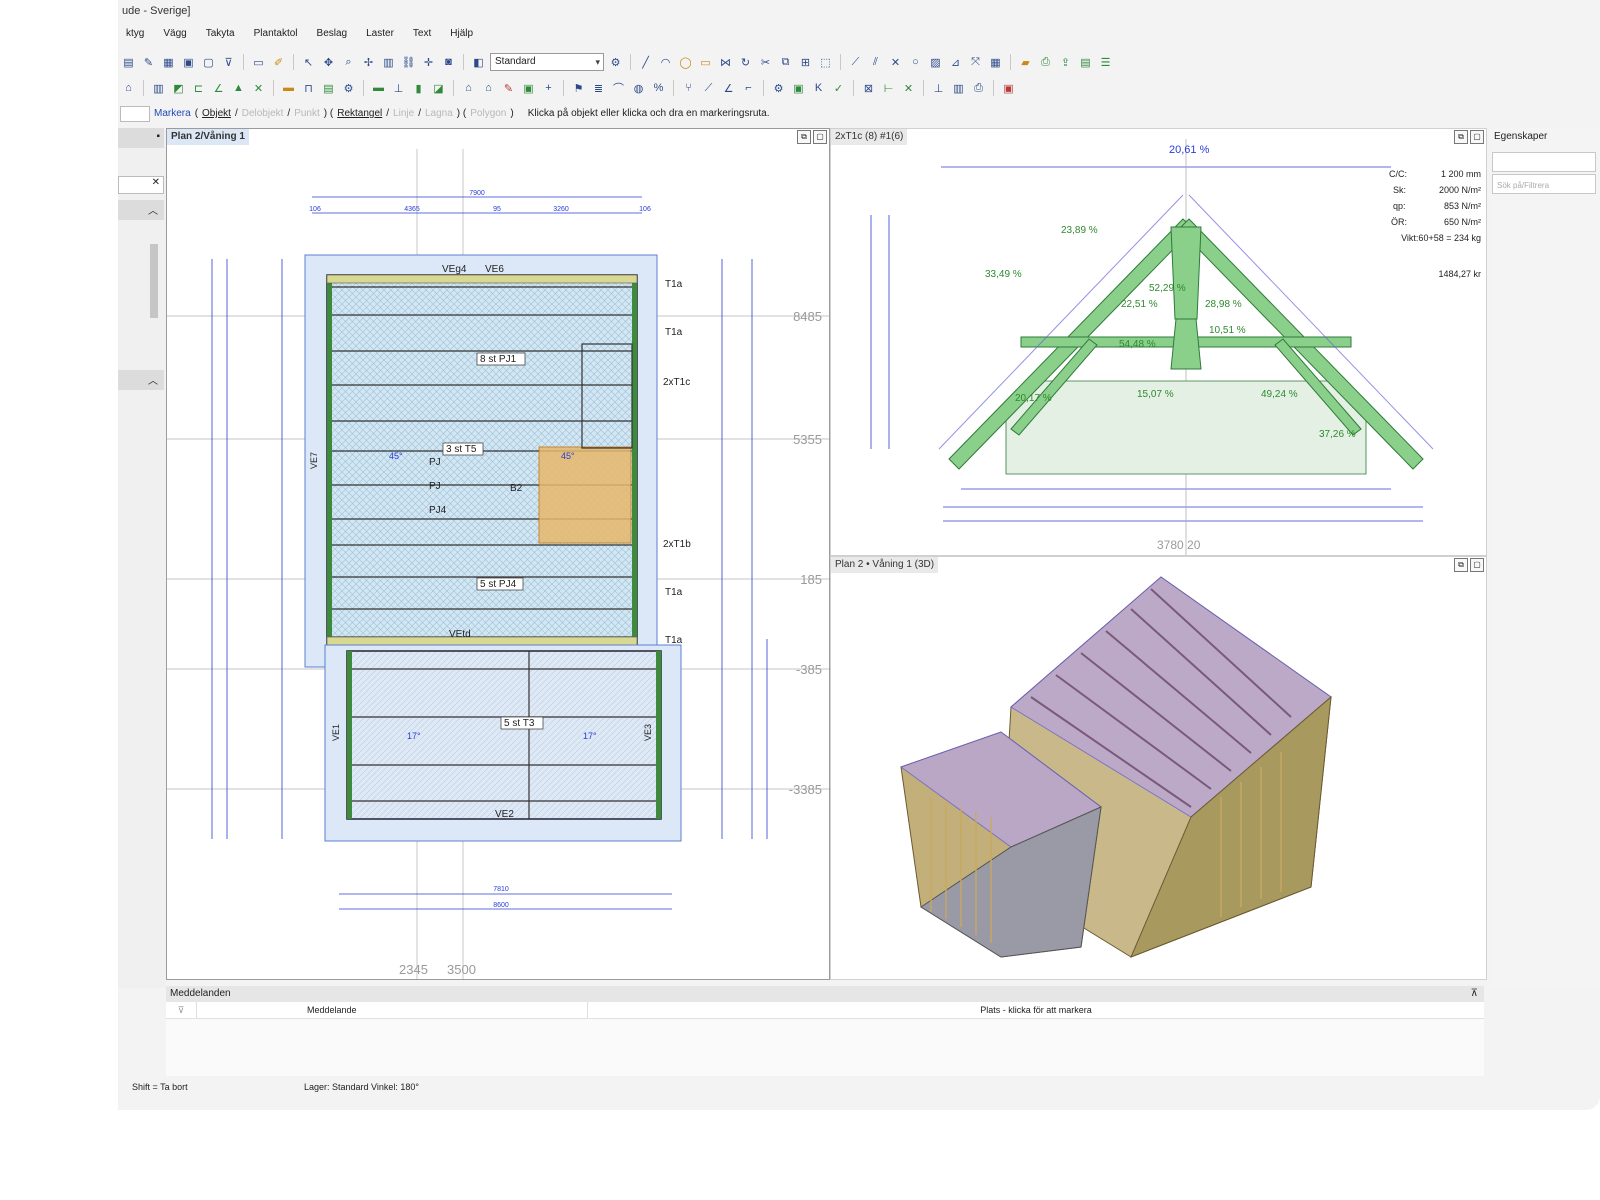  What do you see at coordinates (765, 62) in the screenshot?
I see `scissors-icon: ✂` at bounding box center [765, 62].